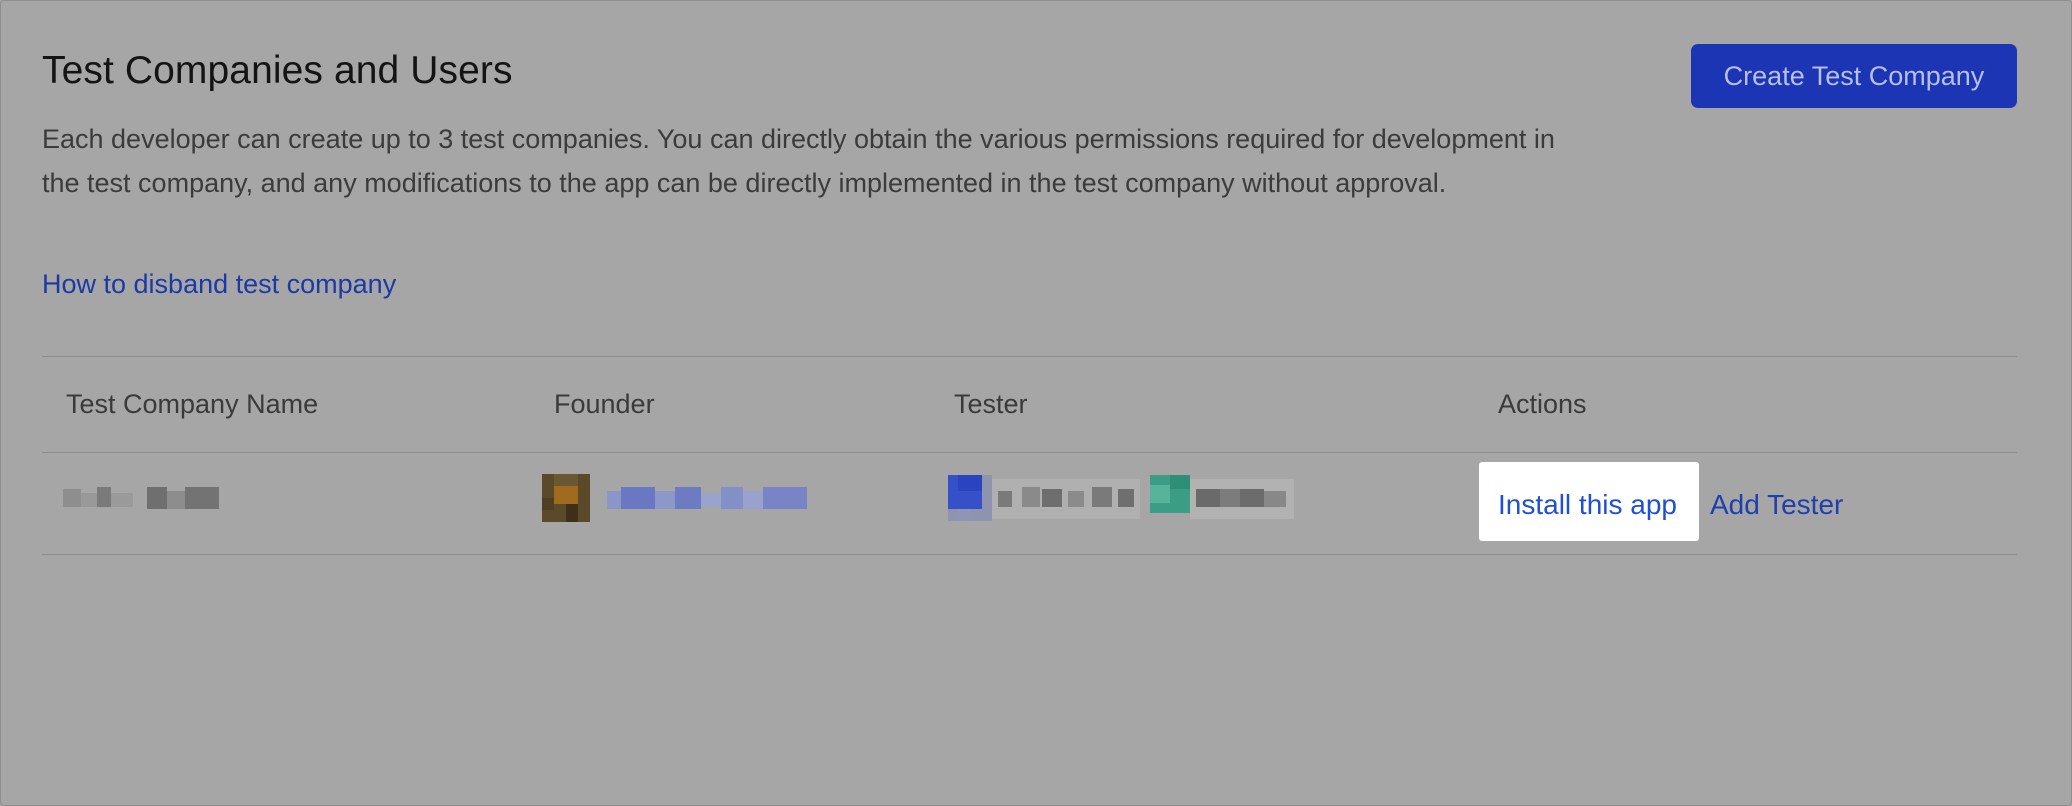  I want to click on company-name-redacted, so click(141, 498).